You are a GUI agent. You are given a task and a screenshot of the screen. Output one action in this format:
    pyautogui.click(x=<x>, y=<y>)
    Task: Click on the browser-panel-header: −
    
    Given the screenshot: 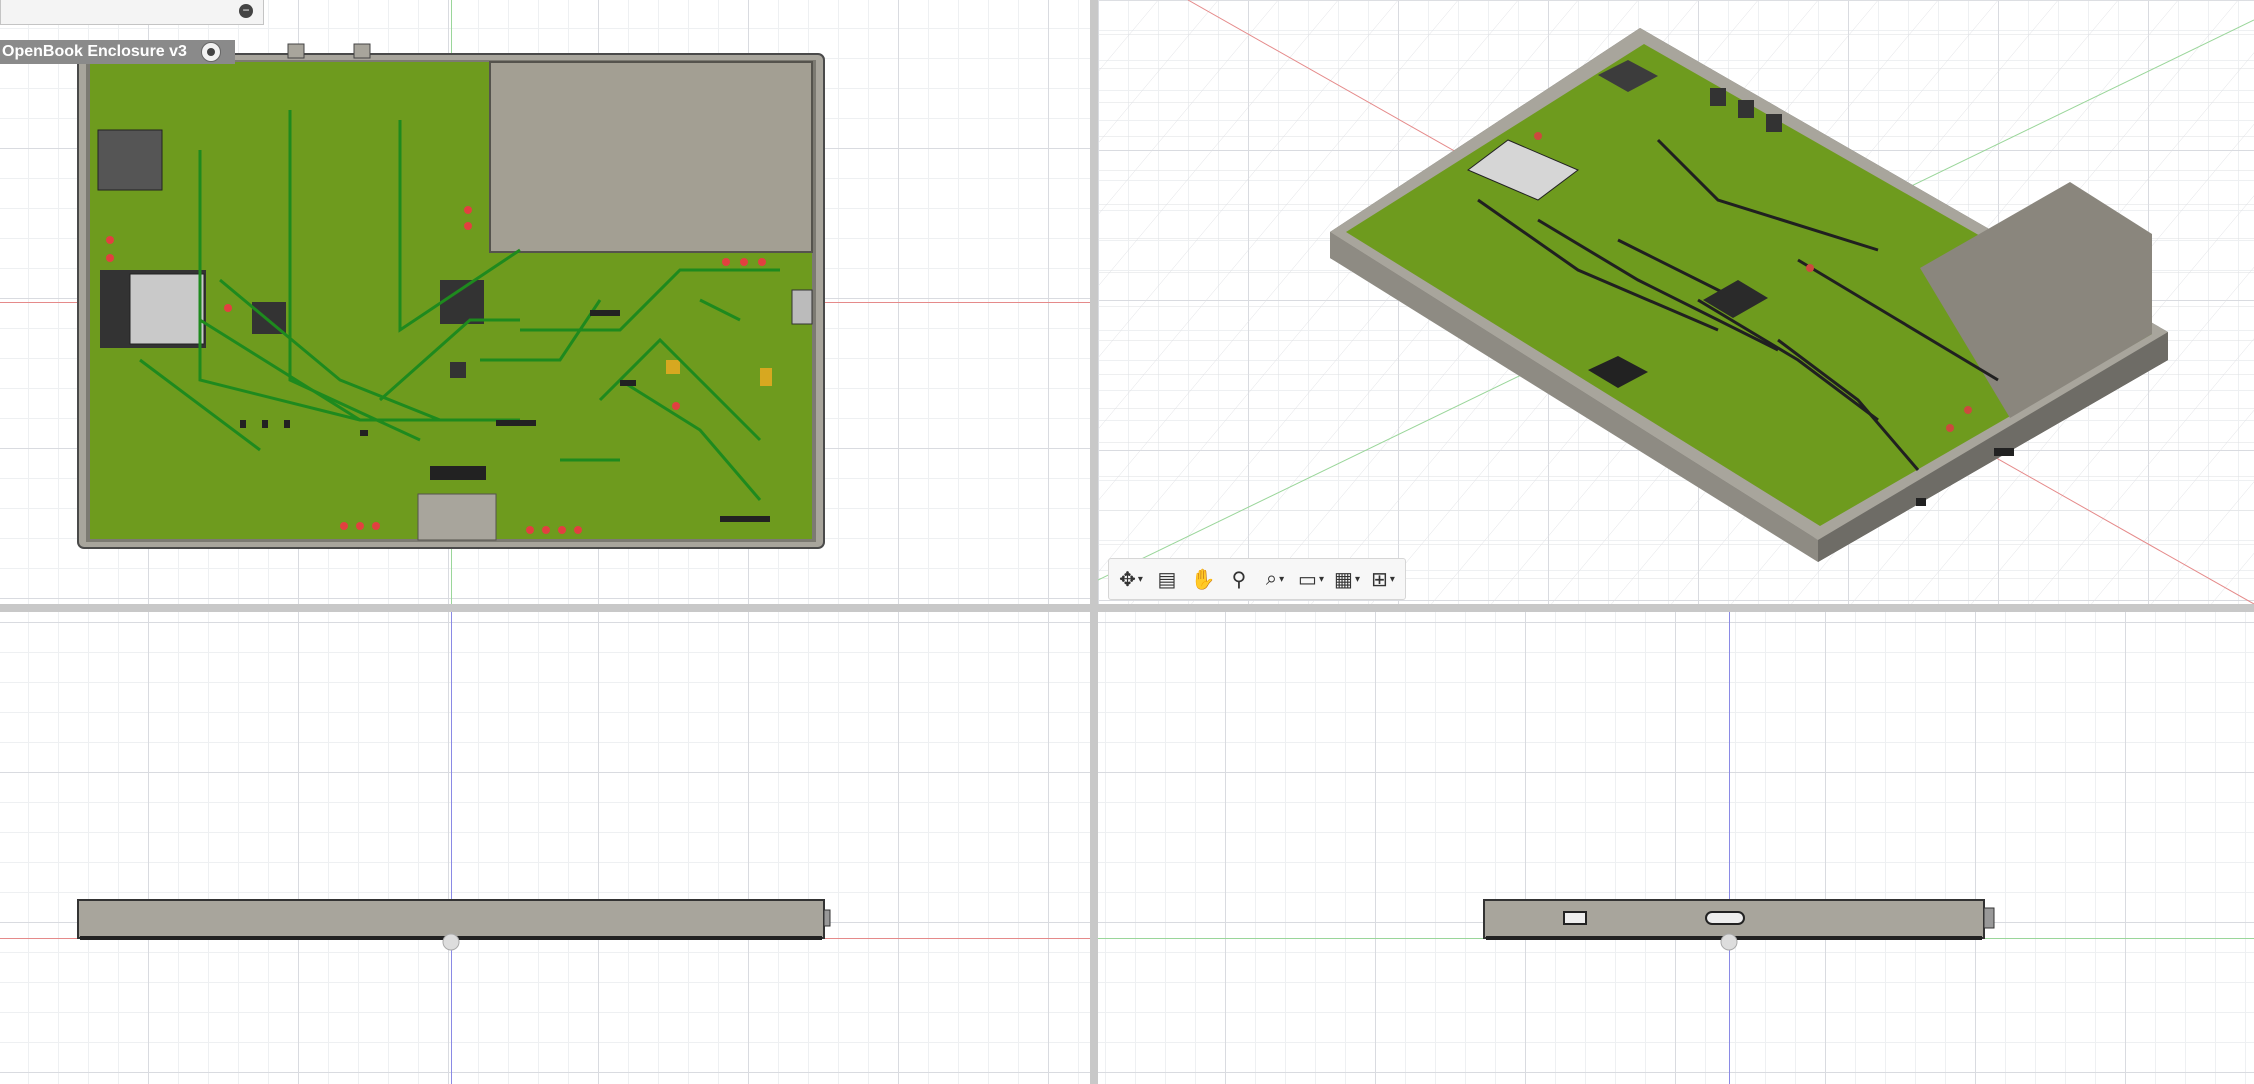 What is the action you would take?
    pyautogui.click(x=132, y=12)
    